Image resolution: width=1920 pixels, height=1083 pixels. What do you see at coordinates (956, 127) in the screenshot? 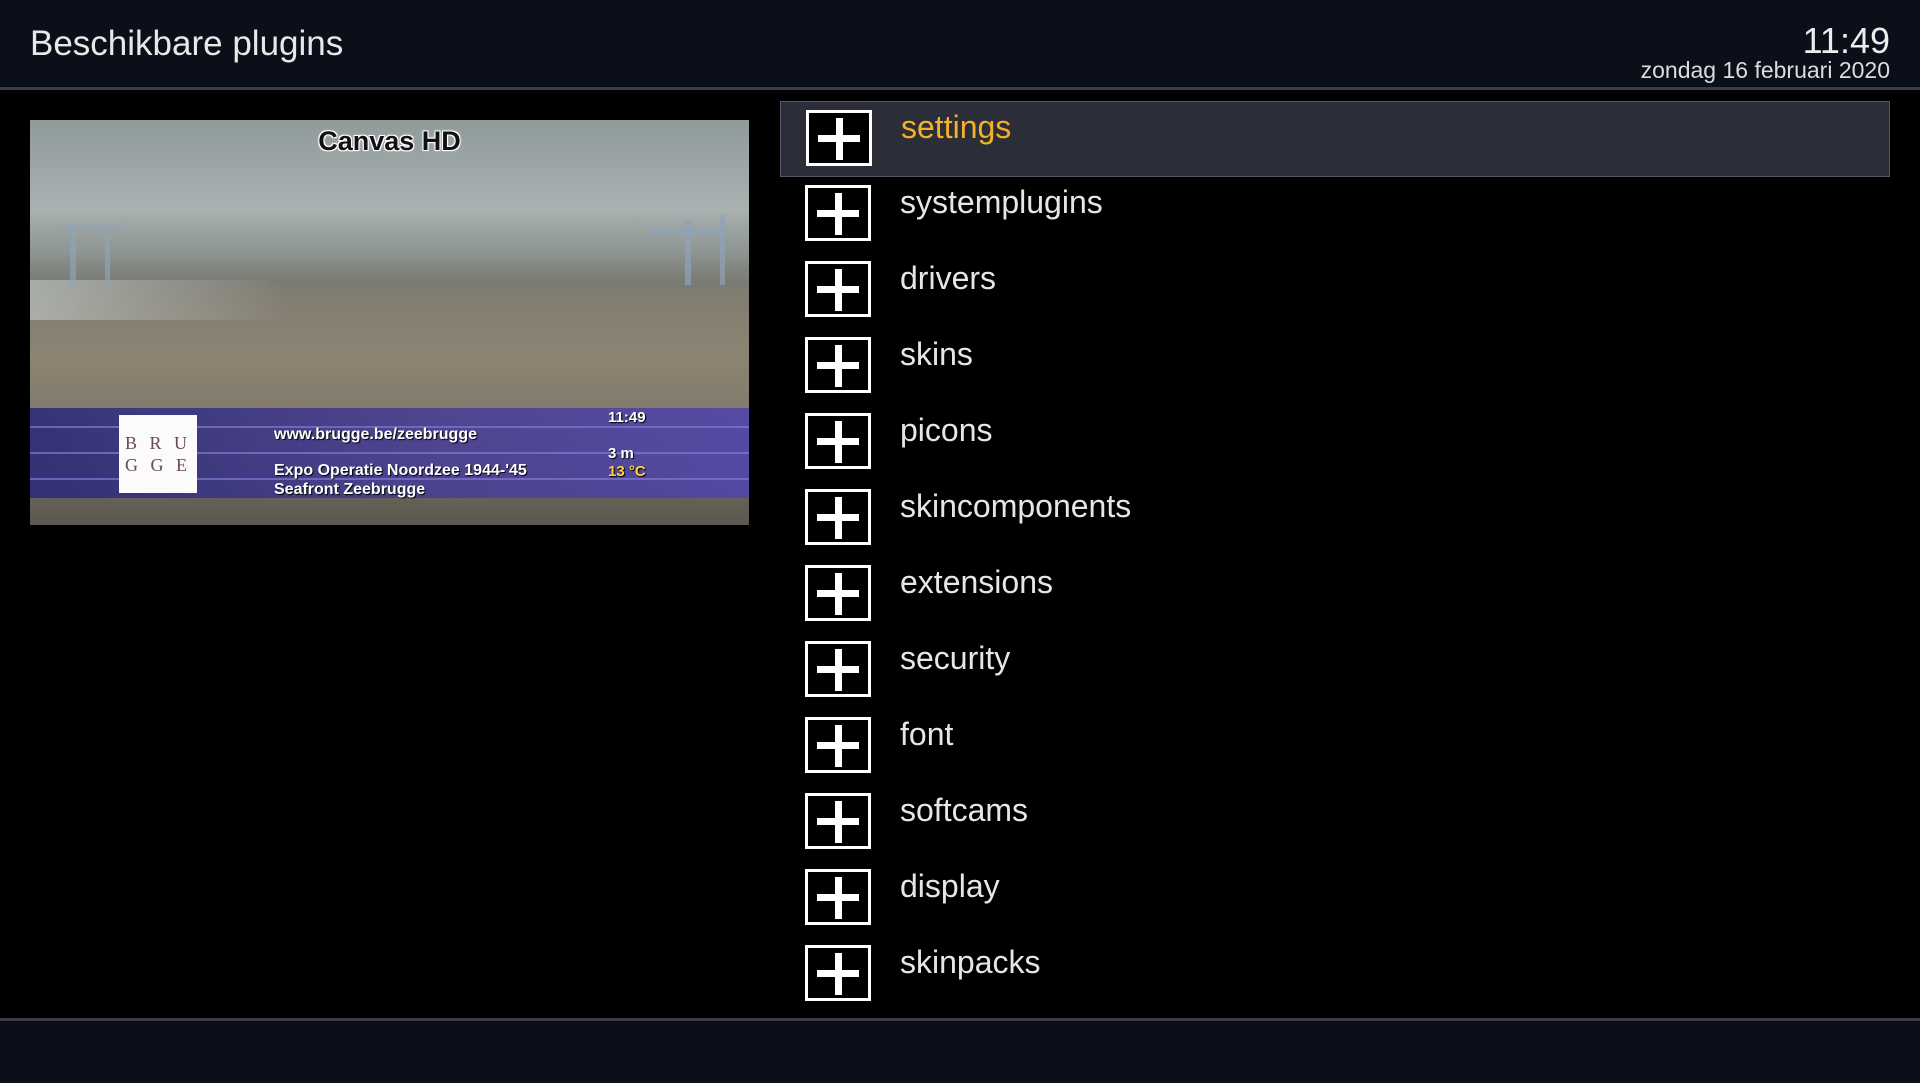
I see `plugin-label: settings` at bounding box center [956, 127].